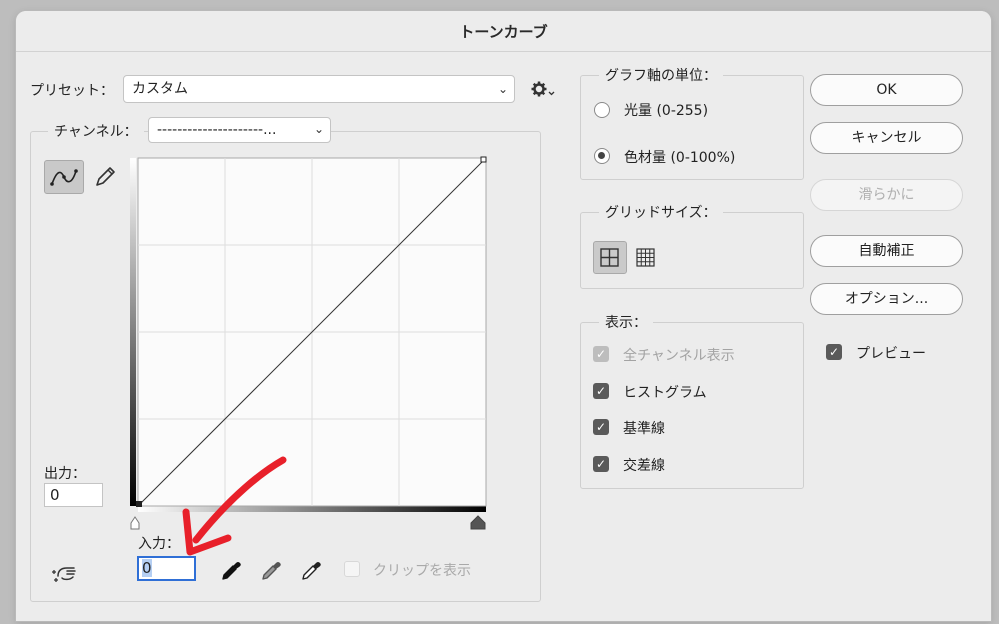 This screenshot has height=624, width=999. Describe the element at coordinates (166, 568) in the screenshot. I see `input-field: 0` at that location.